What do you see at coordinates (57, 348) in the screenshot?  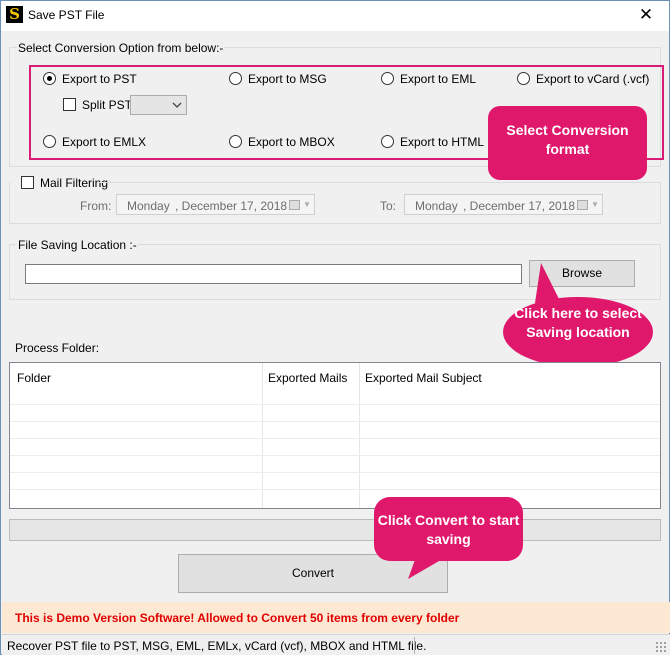 I see `process-folder-label: Process Folder:` at bounding box center [57, 348].